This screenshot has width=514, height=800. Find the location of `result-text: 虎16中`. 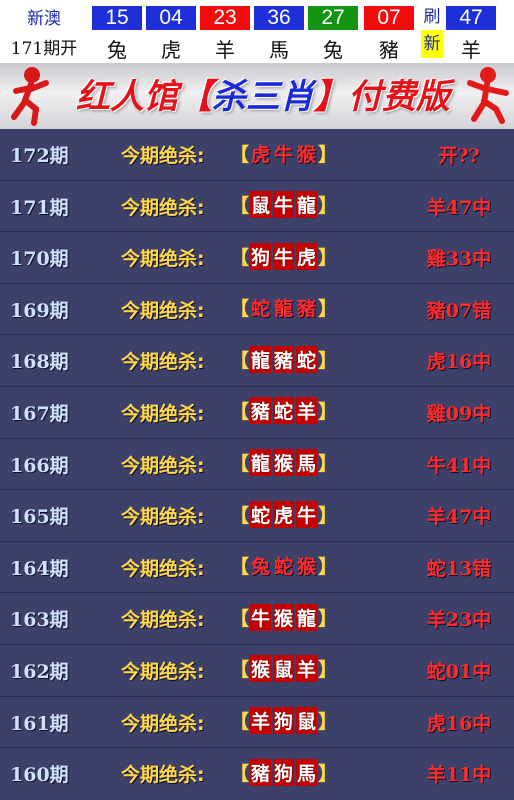

result-text: 虎16中 is located at coordinates (459, 723).